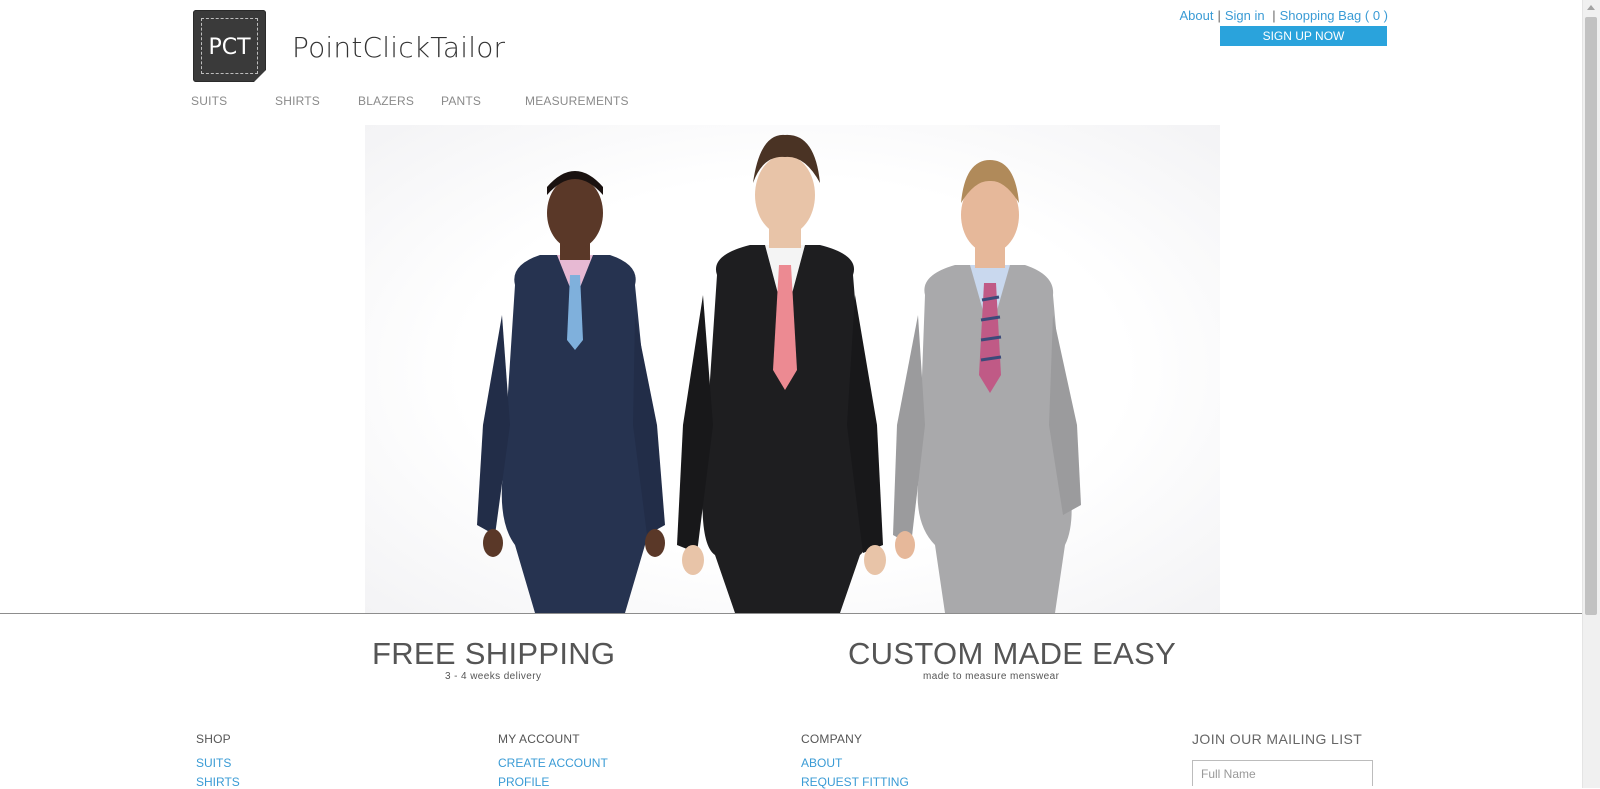  Describe the element at coordinates (1334, 15) in the screenshot. I see `shopping-bag-link: Shopping Bag ( 0 )` at that location.